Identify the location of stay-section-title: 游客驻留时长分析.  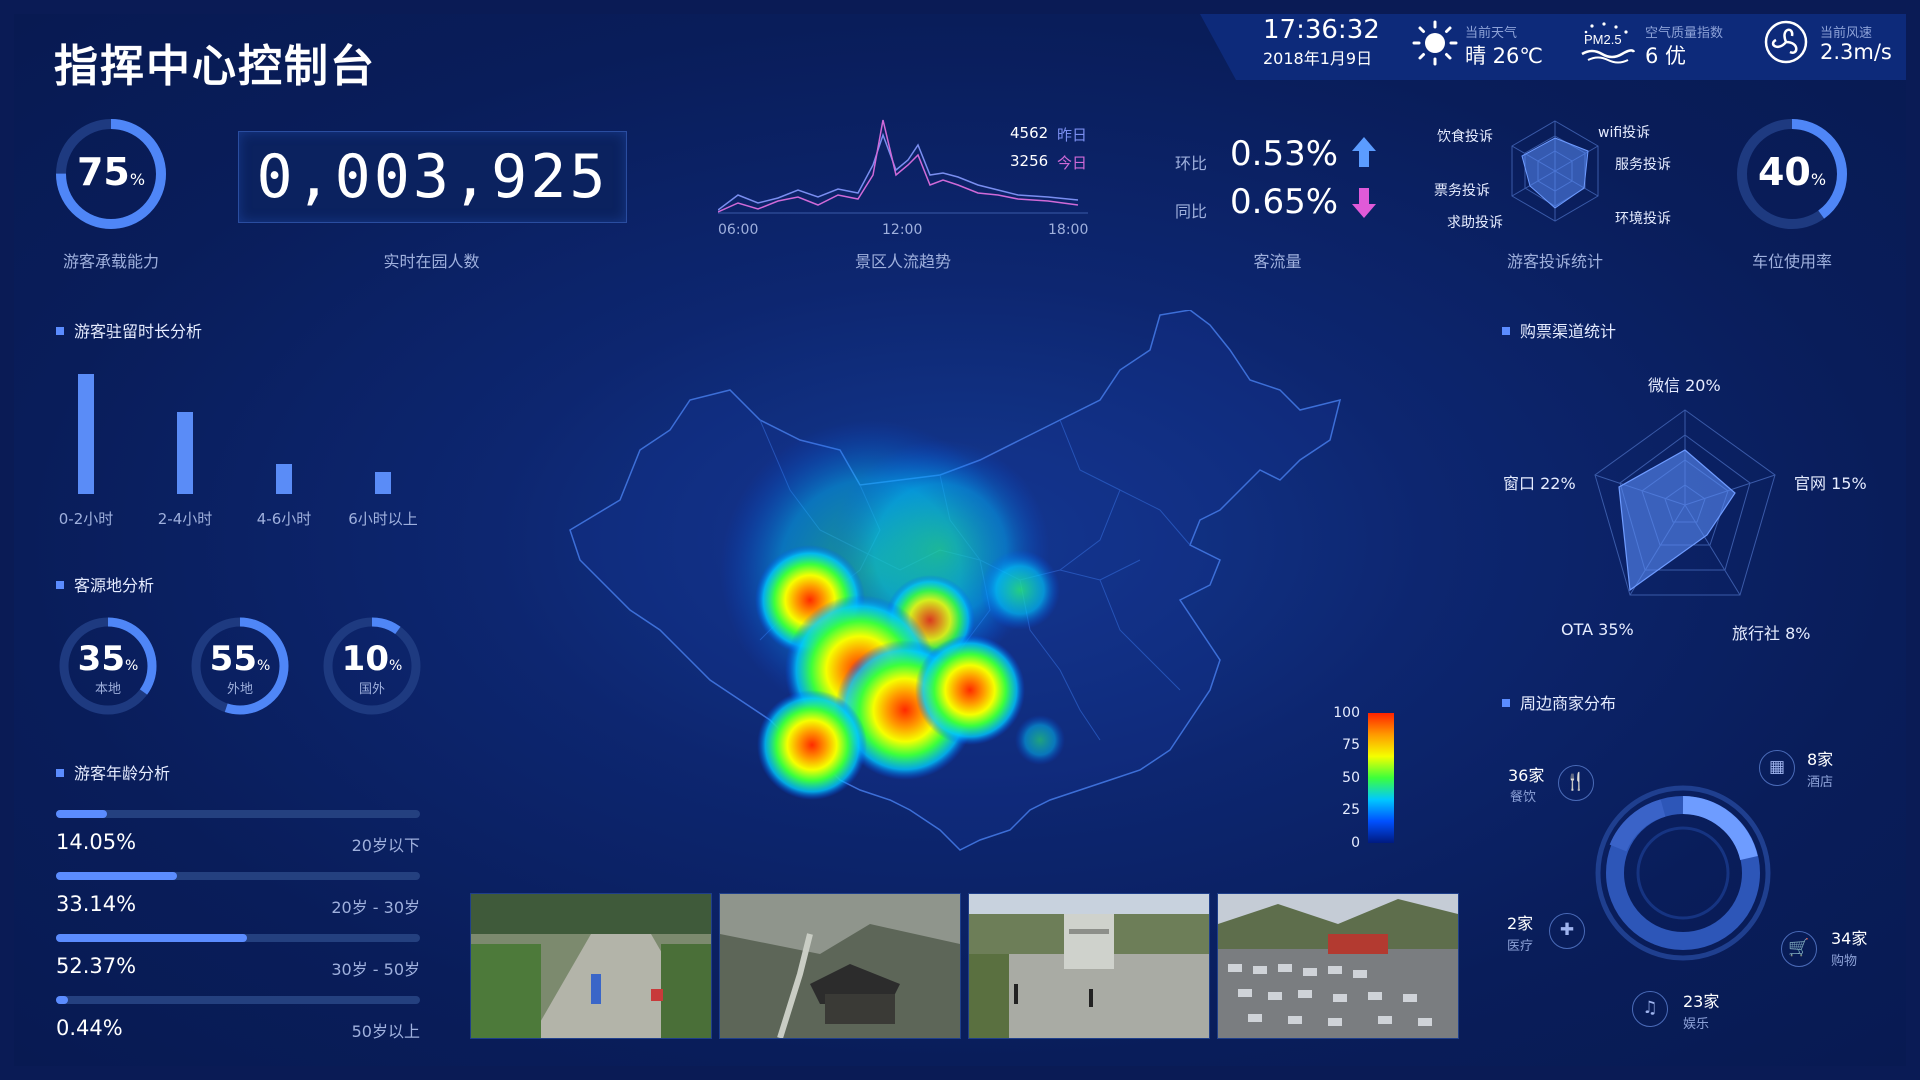
(129, 330).